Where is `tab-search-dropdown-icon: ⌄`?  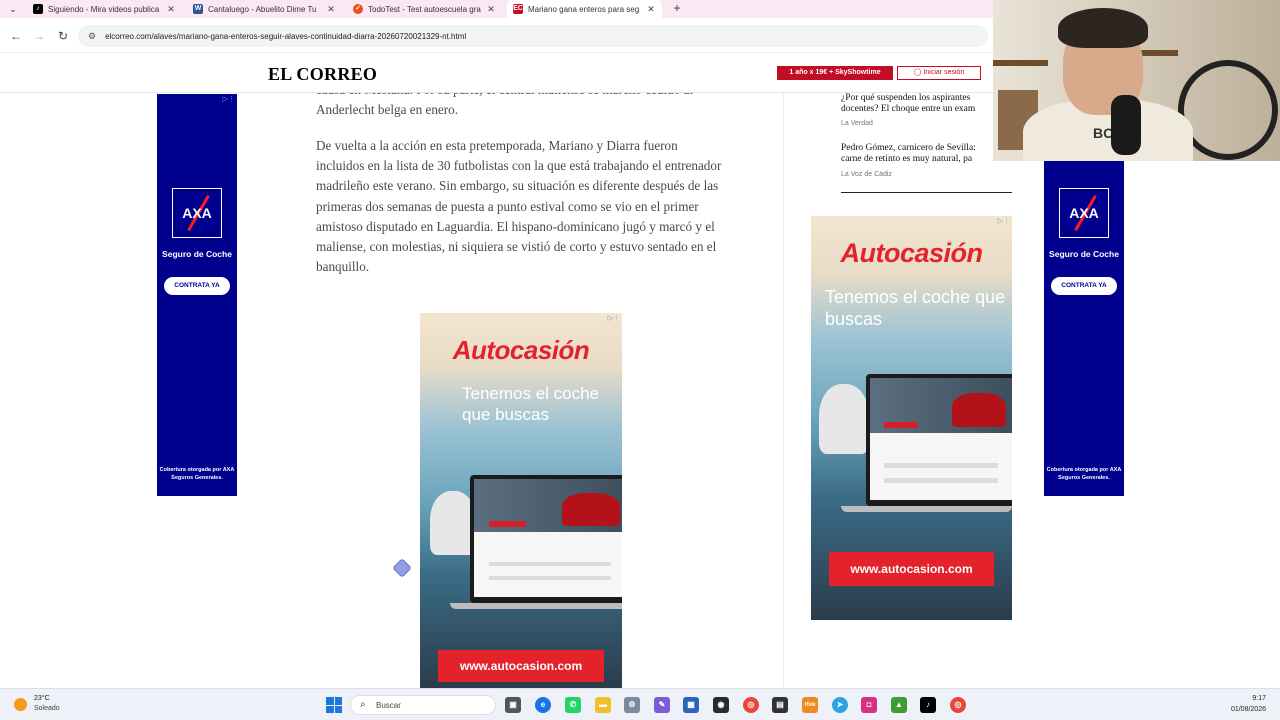
tab-search-dropdown-icon: ⌄ is located at coordinates (13, 9).